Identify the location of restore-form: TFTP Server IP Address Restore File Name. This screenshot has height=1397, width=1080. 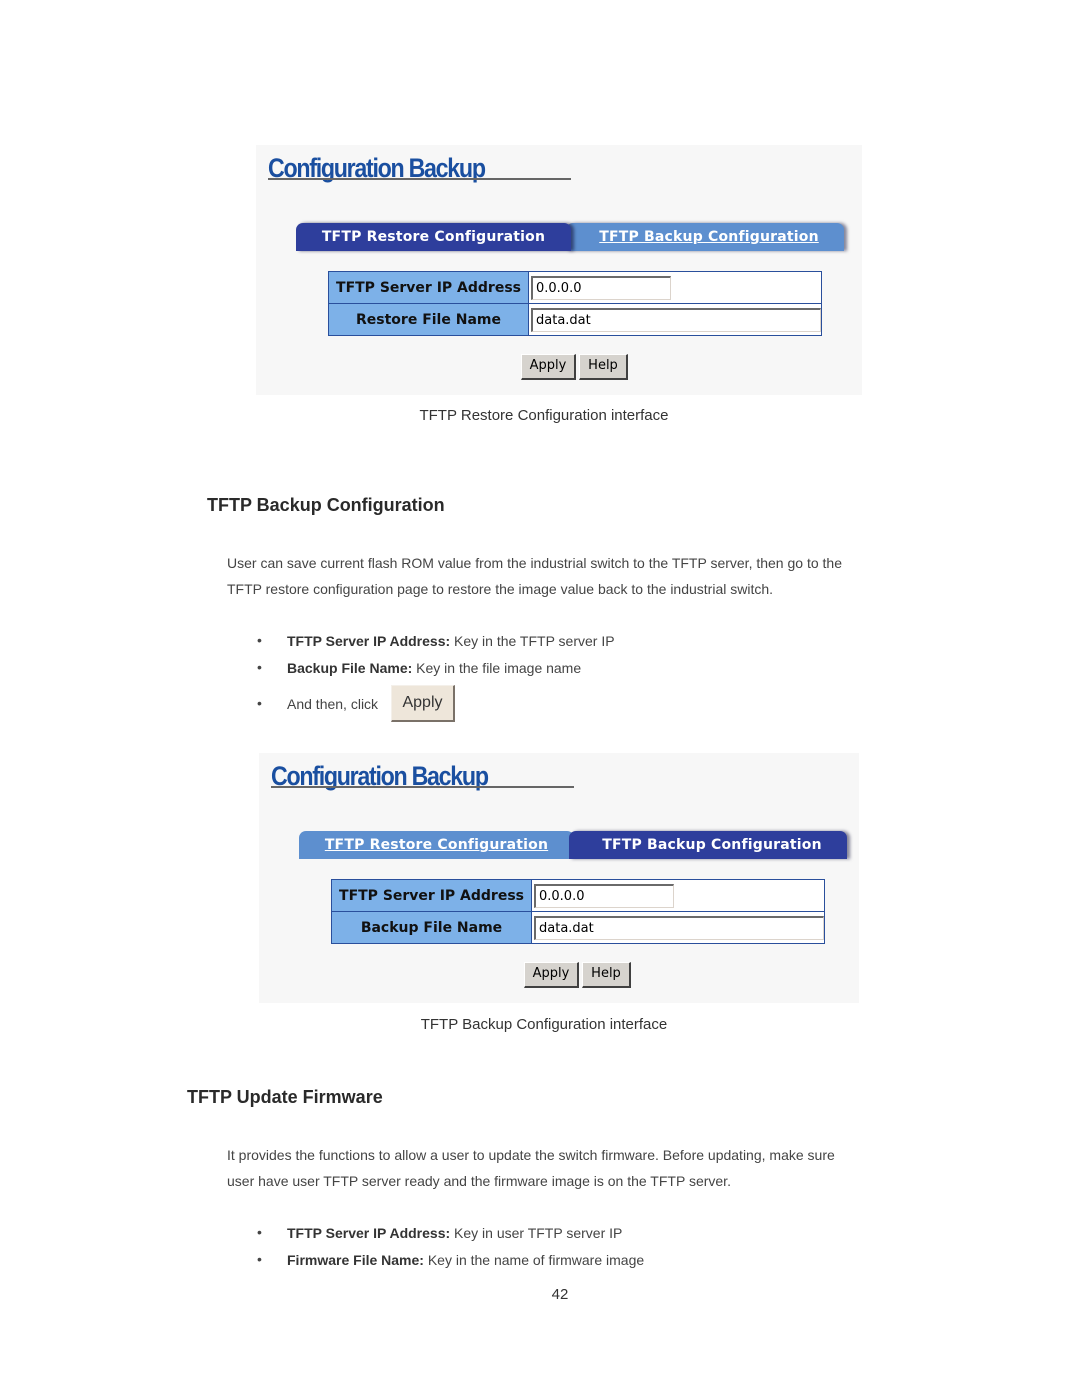
(575, 303).